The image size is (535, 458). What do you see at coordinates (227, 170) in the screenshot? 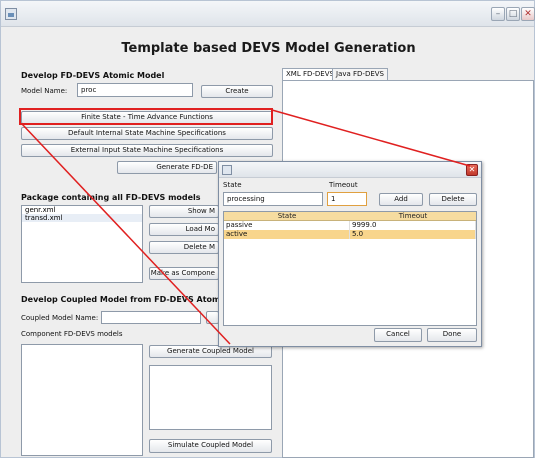
I see `dialog-app-icon` at bounding box center [227, 170].